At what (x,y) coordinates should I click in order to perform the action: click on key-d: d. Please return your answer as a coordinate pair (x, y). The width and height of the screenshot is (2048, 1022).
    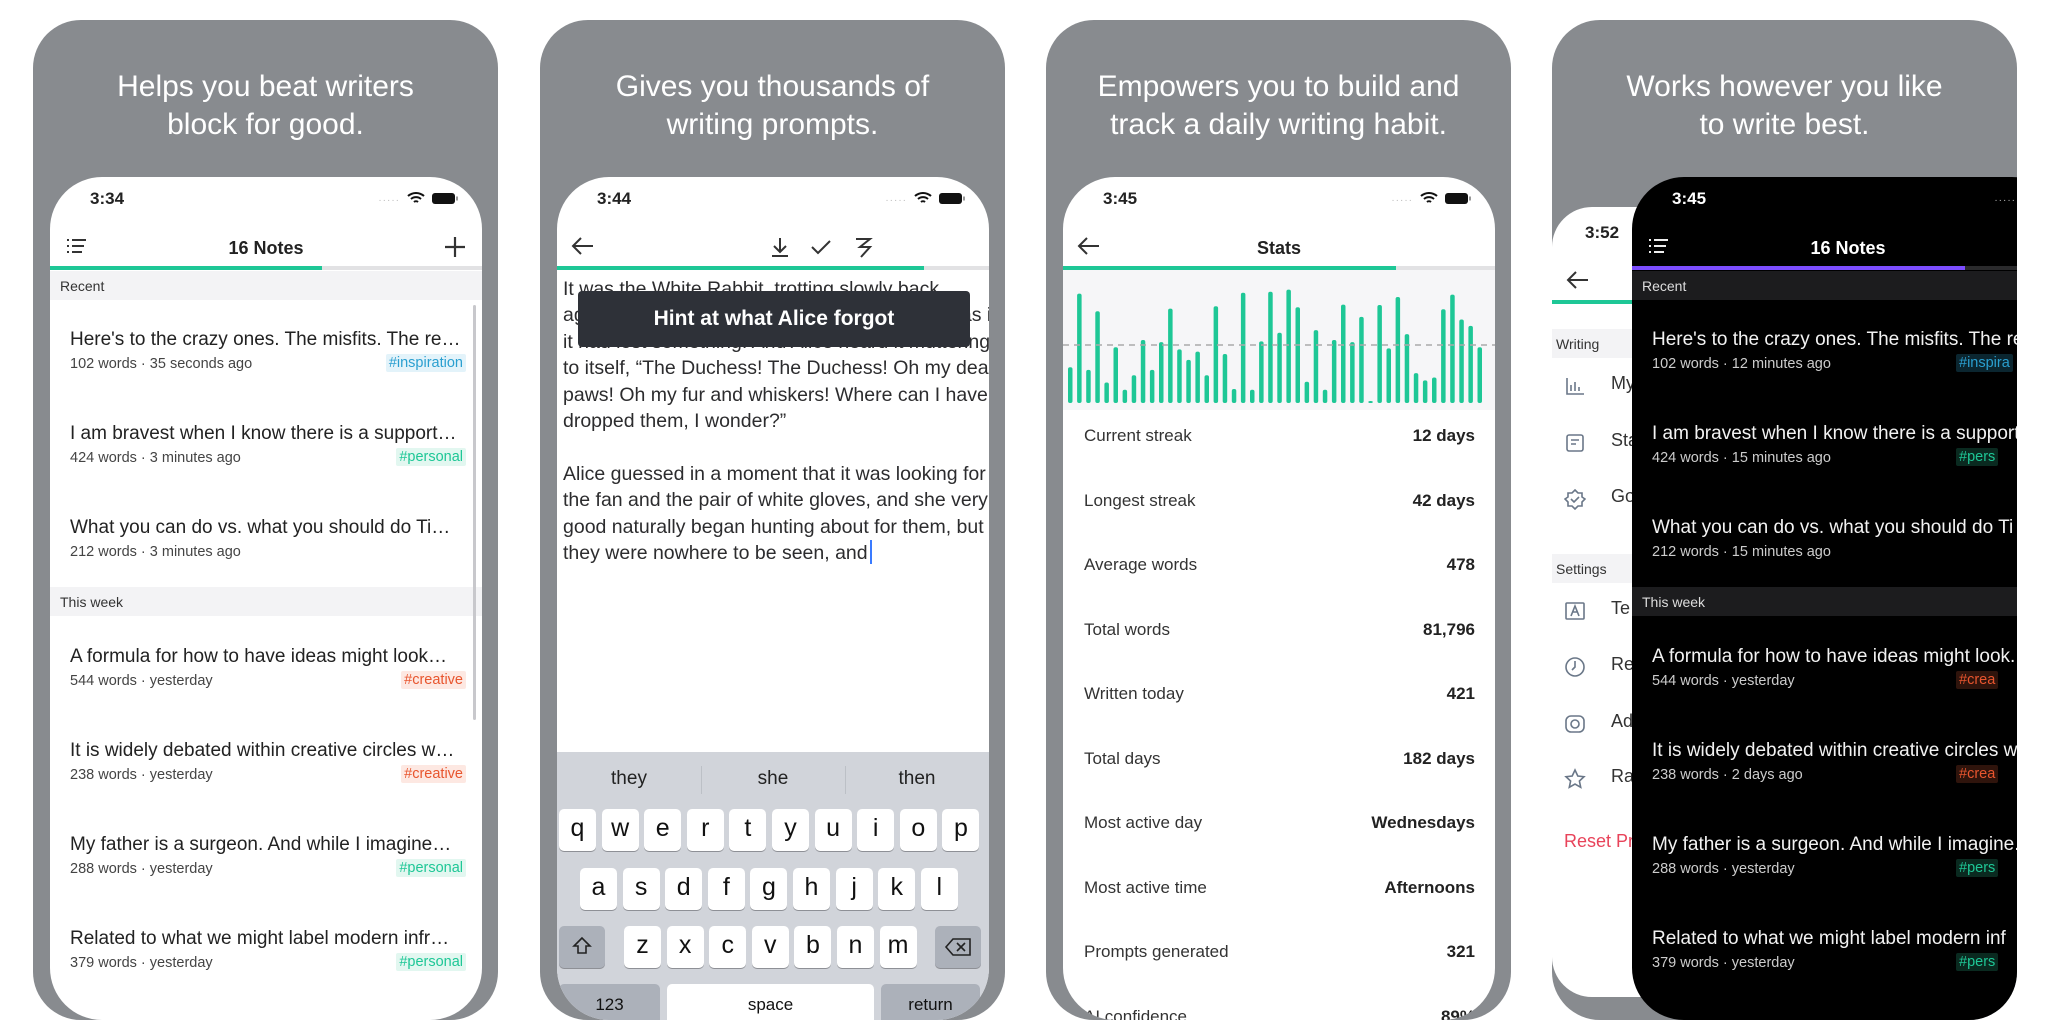
    Looking at the image, I should click on (684, 889).